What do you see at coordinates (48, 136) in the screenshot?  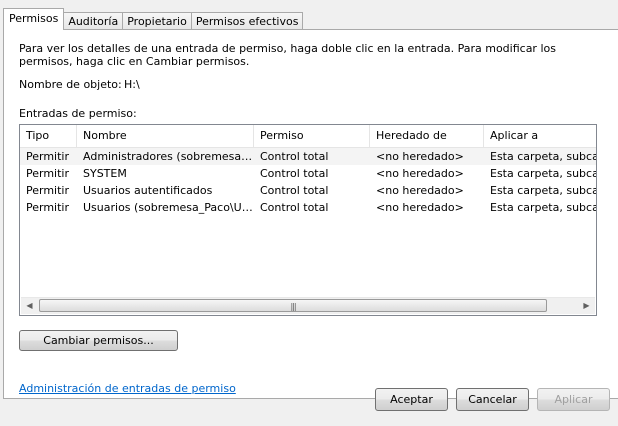 I see `column-header-tipo: Tipo` at bounding box center [48, 136].